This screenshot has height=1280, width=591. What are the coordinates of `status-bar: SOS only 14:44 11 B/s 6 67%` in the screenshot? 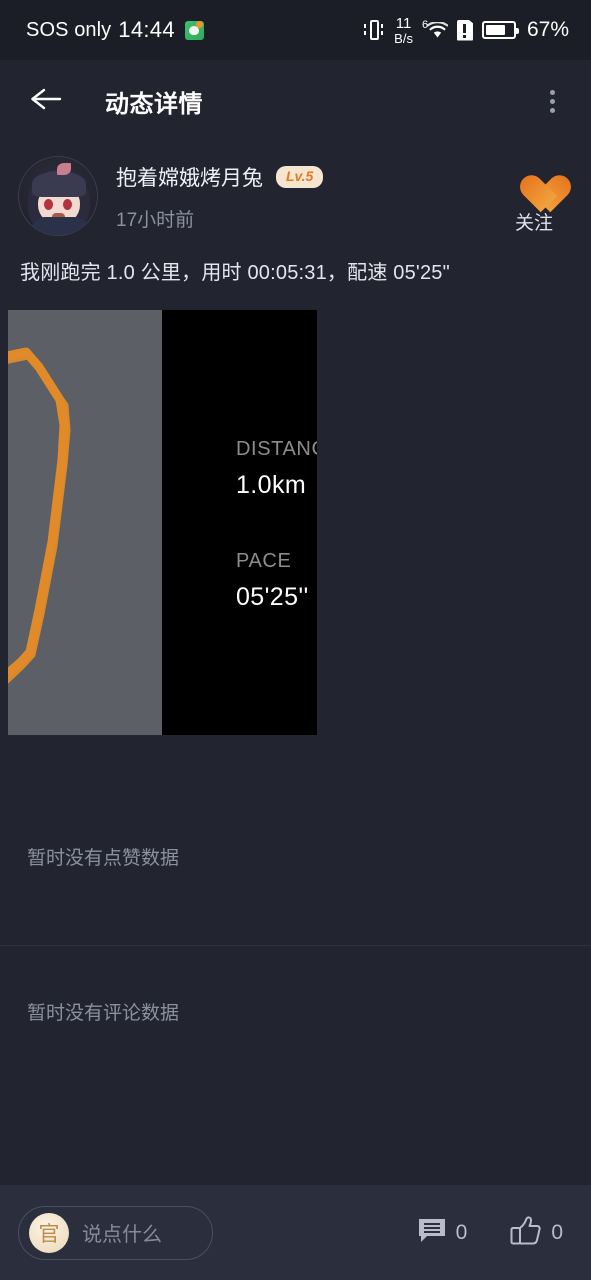 It's located at (295, 30).